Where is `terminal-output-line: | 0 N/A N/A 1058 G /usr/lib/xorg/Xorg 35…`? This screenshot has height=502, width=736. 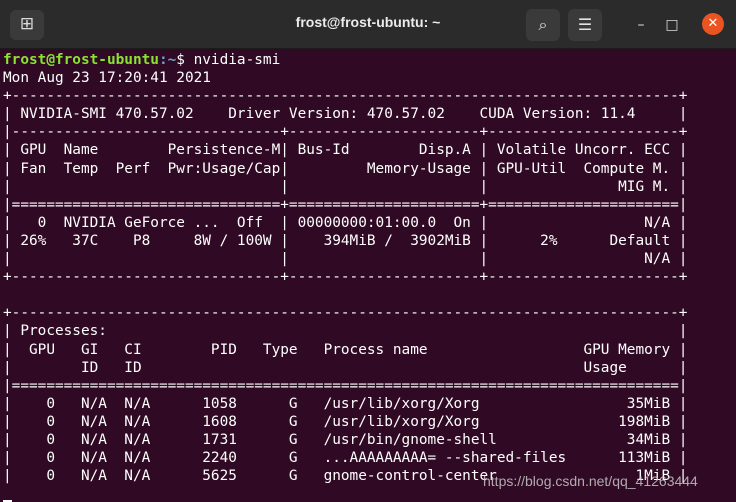
terminal-output-line: | 0 N/A N/A 1058 G /usr/lib/xorg/Xorg 35… is located at coordinates (345, 403).